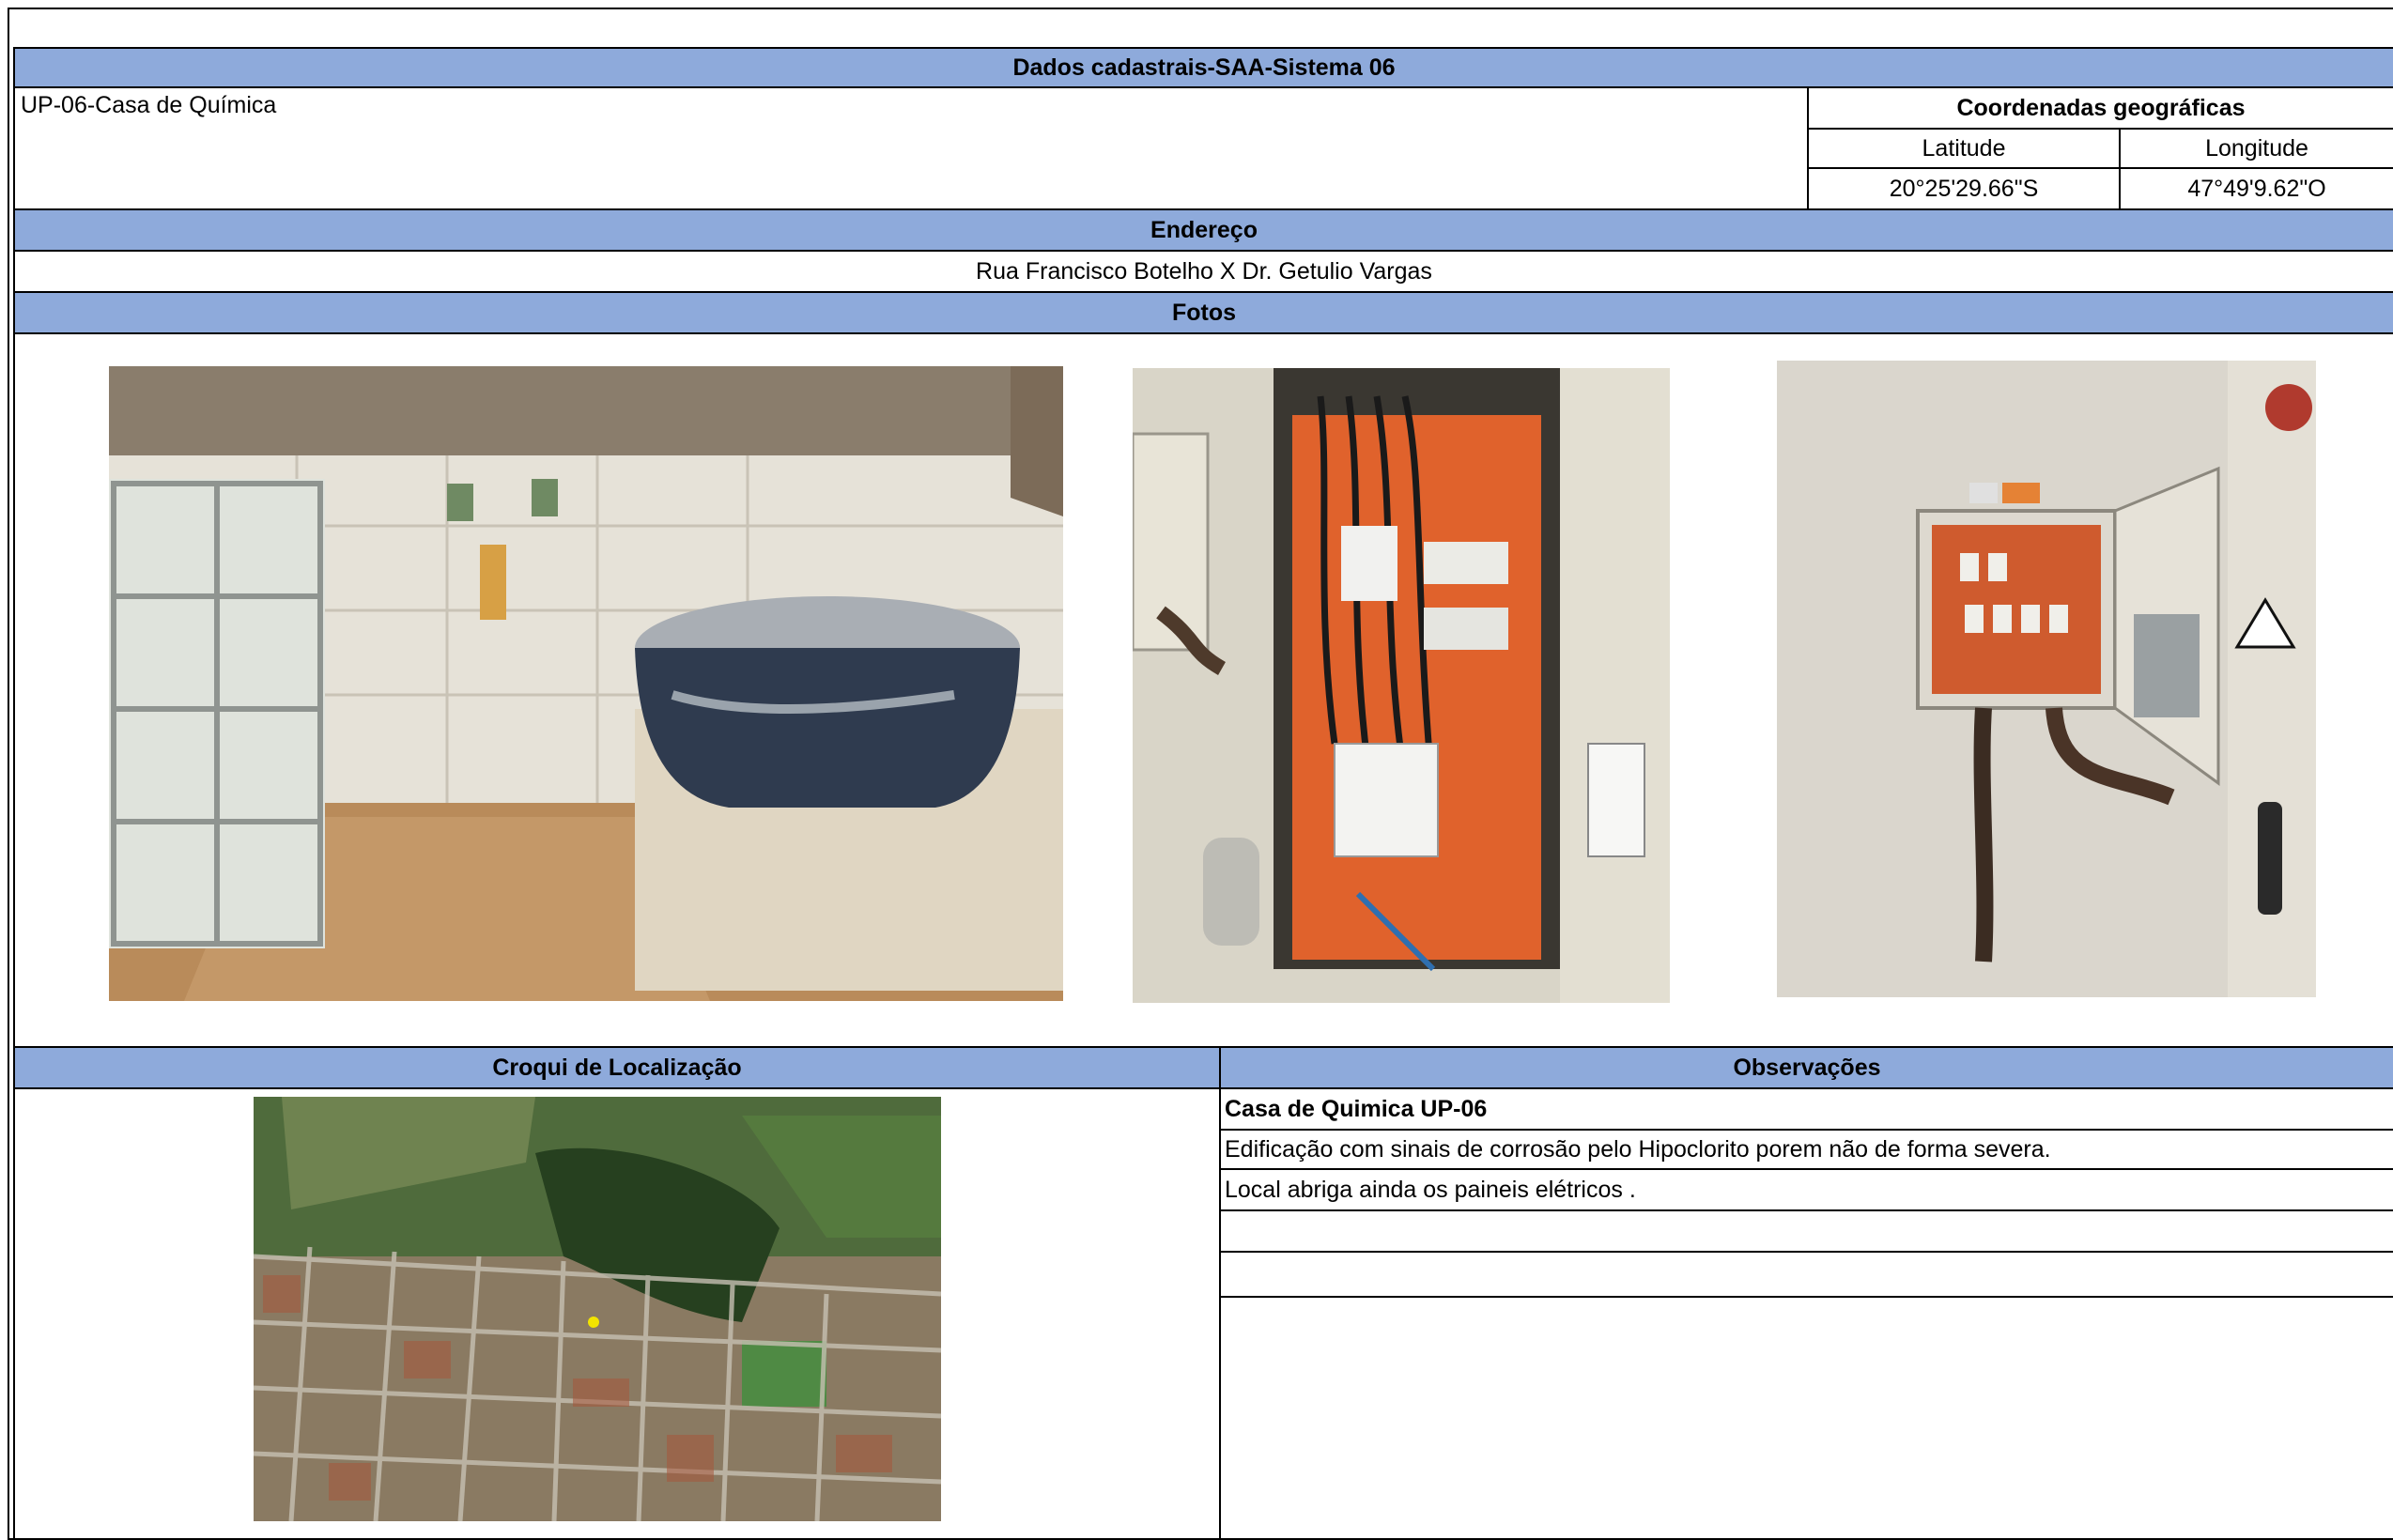  What do you see at coordinates (911, 148) in the screenshot?
I see `unit-name-cell: UP-06-Casa de Química` at bounding box center [911, 148].